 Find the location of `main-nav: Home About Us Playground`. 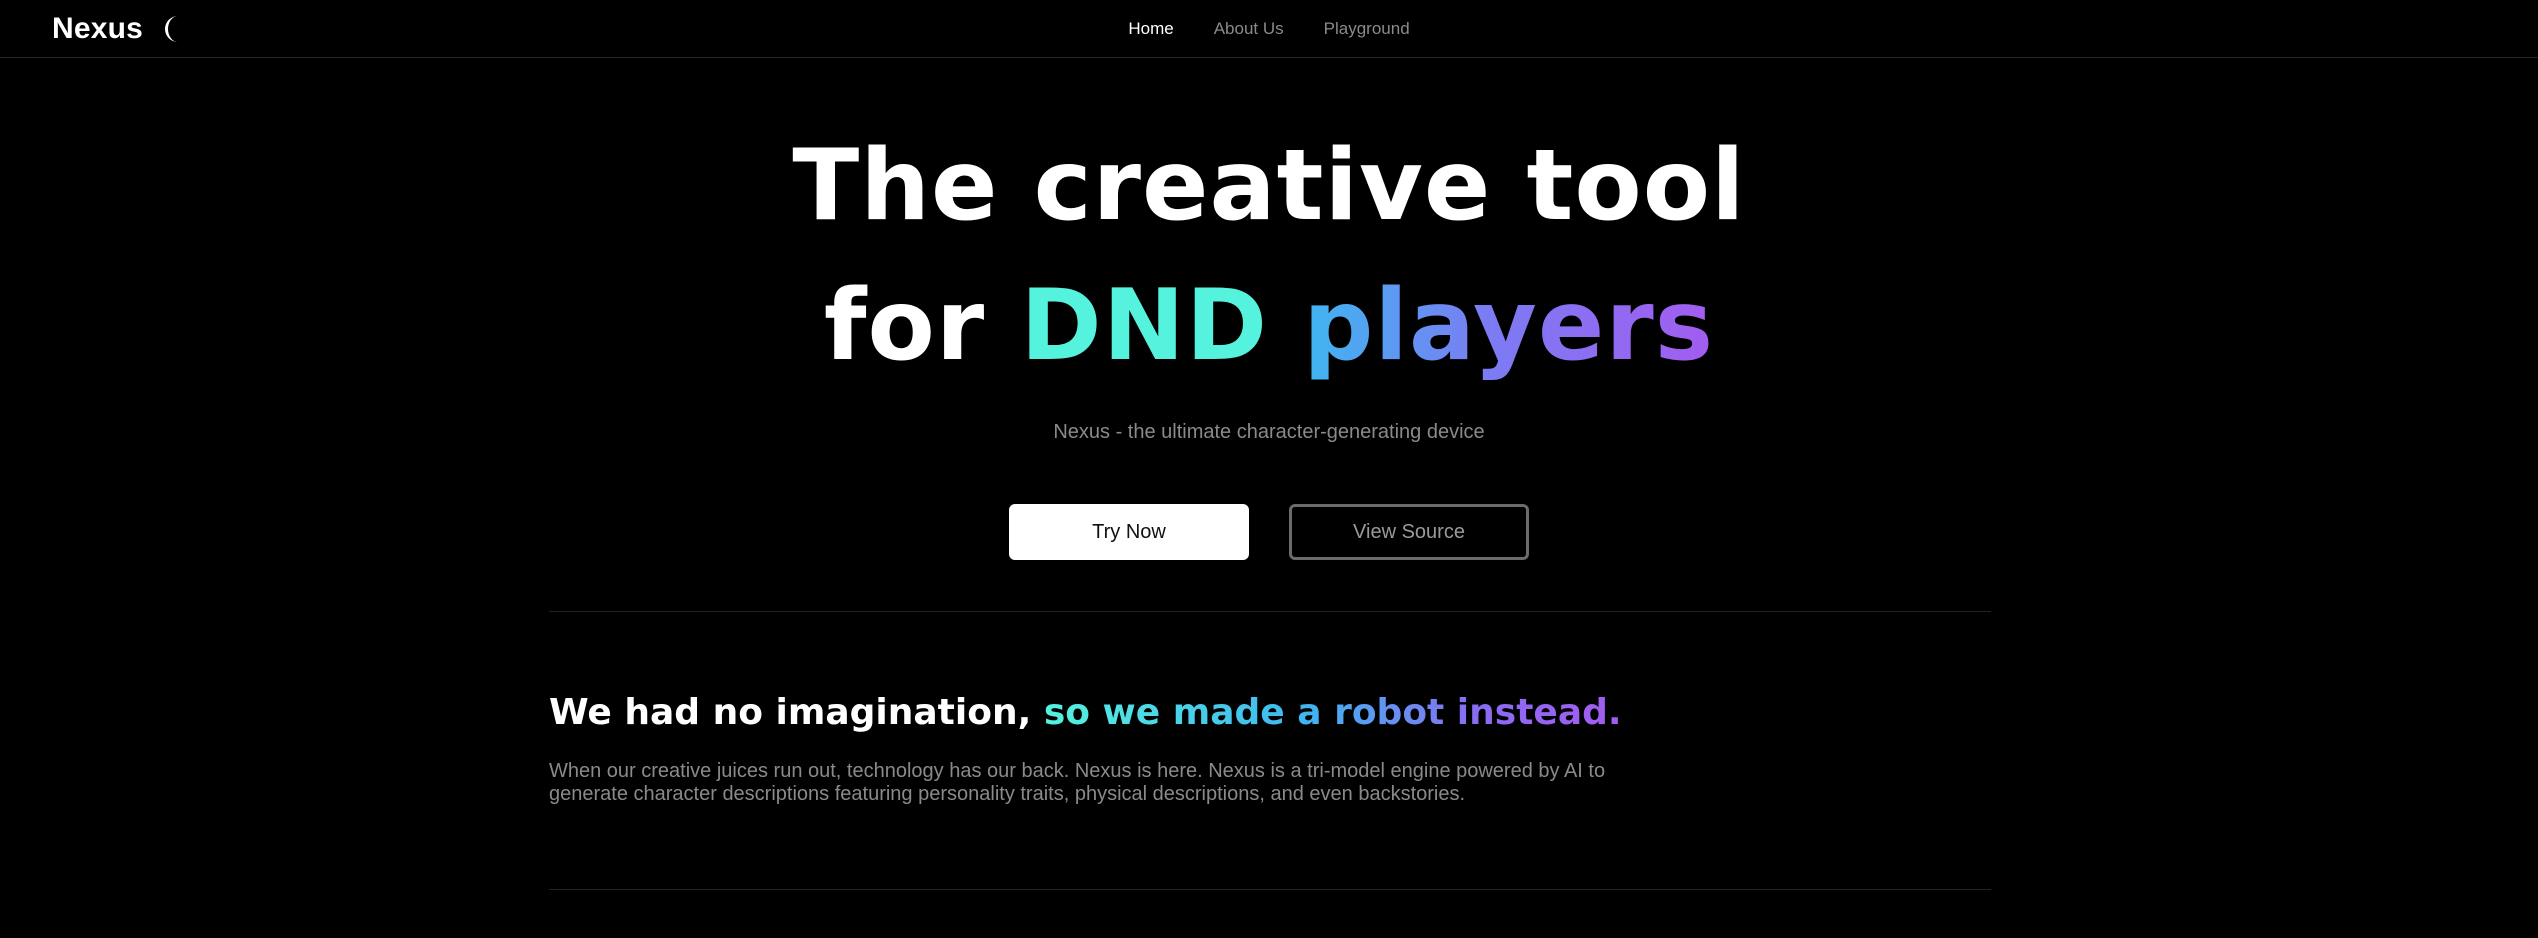

main-nav: Home About Us Playground is located at coordinates (1269, 29).